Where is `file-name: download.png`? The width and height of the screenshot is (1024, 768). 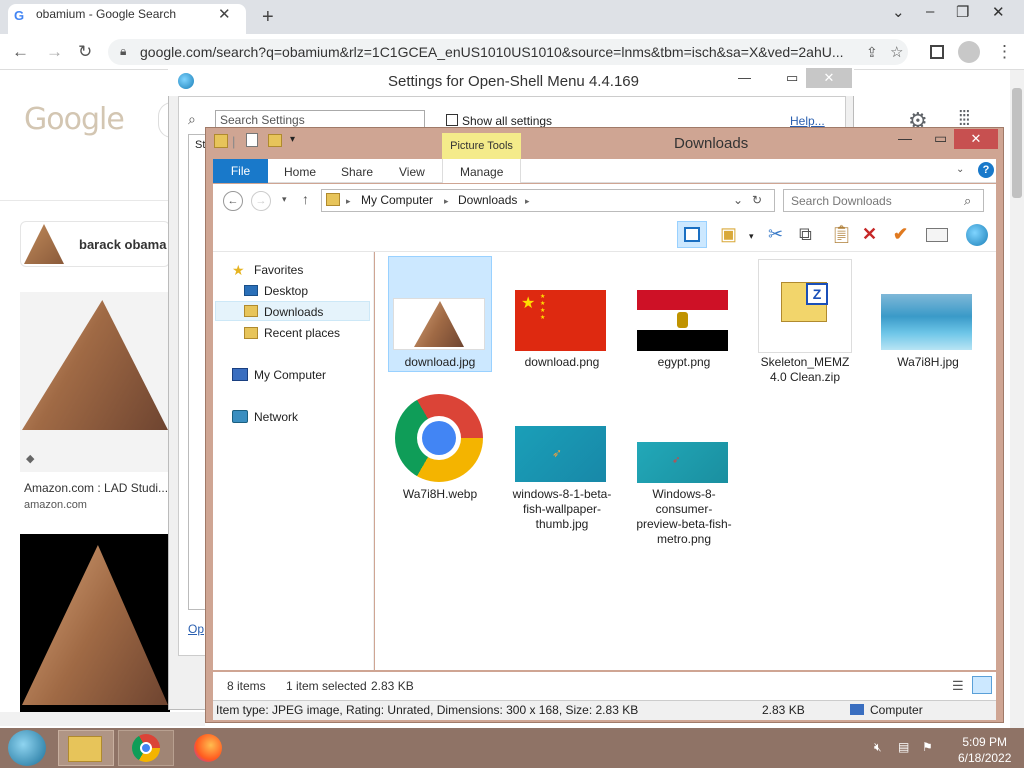 file-name: download.png is located at coordinates (562, 362).